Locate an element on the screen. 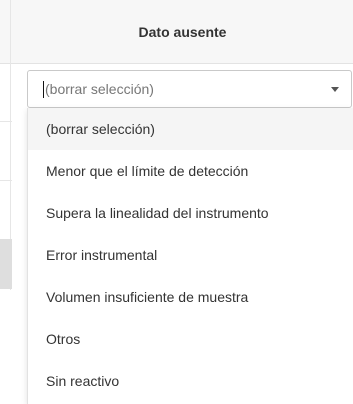  option-exceeds-linearity: Supera la linealidad del instrumento is located at coordinates (190, 213).